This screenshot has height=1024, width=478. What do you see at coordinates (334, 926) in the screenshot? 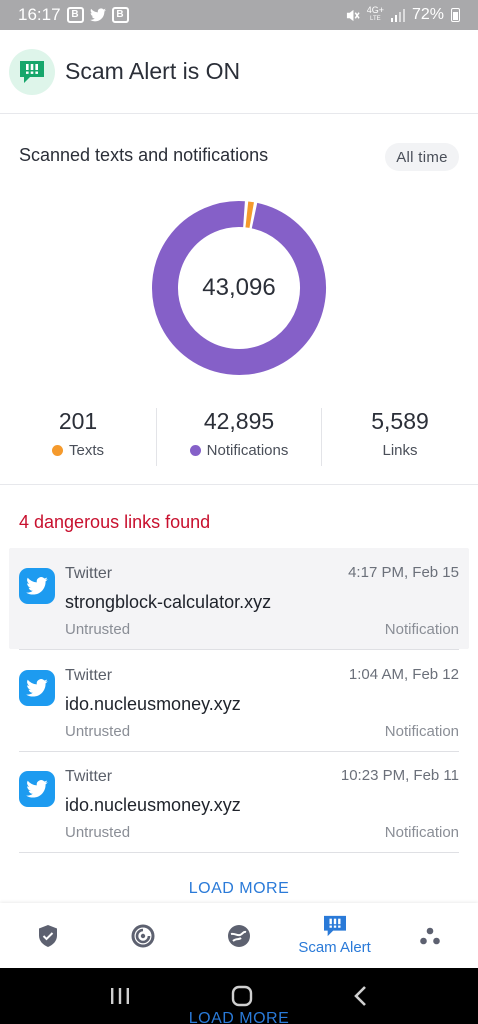
I see `scam-alert-icon` at bounding box center [334, 926].